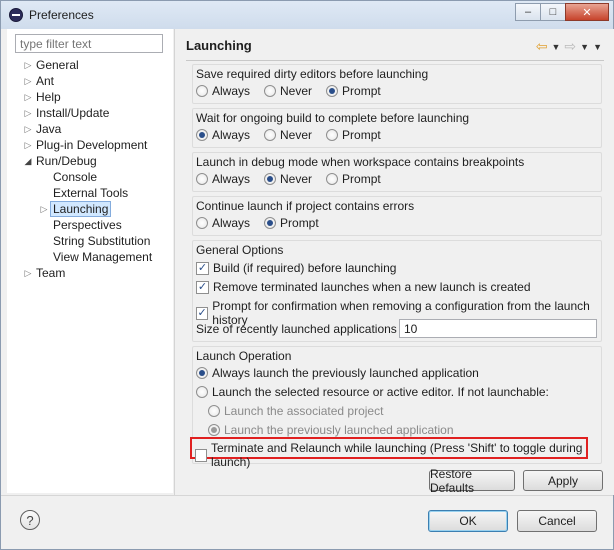 Image resolution: width=614 pixels, height=550 pixels. Describe the element at coordinates (30, 520) in the screenshot. I see `help-icon: ?` at that location.